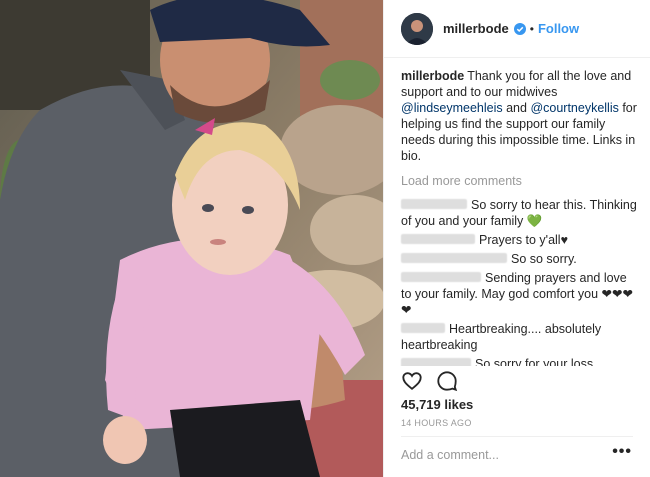 The image size is (650, 477). Describe the element at coordinates (519, 181) in the screenshot. I see `load-more-comments-button: Load more comments` at that location.